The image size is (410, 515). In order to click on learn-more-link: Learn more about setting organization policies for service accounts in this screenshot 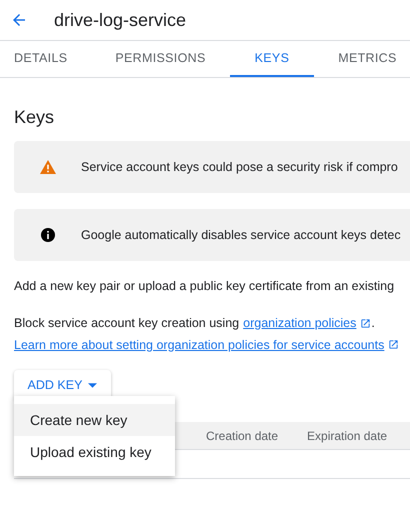, I will do `click(199, 345)`.